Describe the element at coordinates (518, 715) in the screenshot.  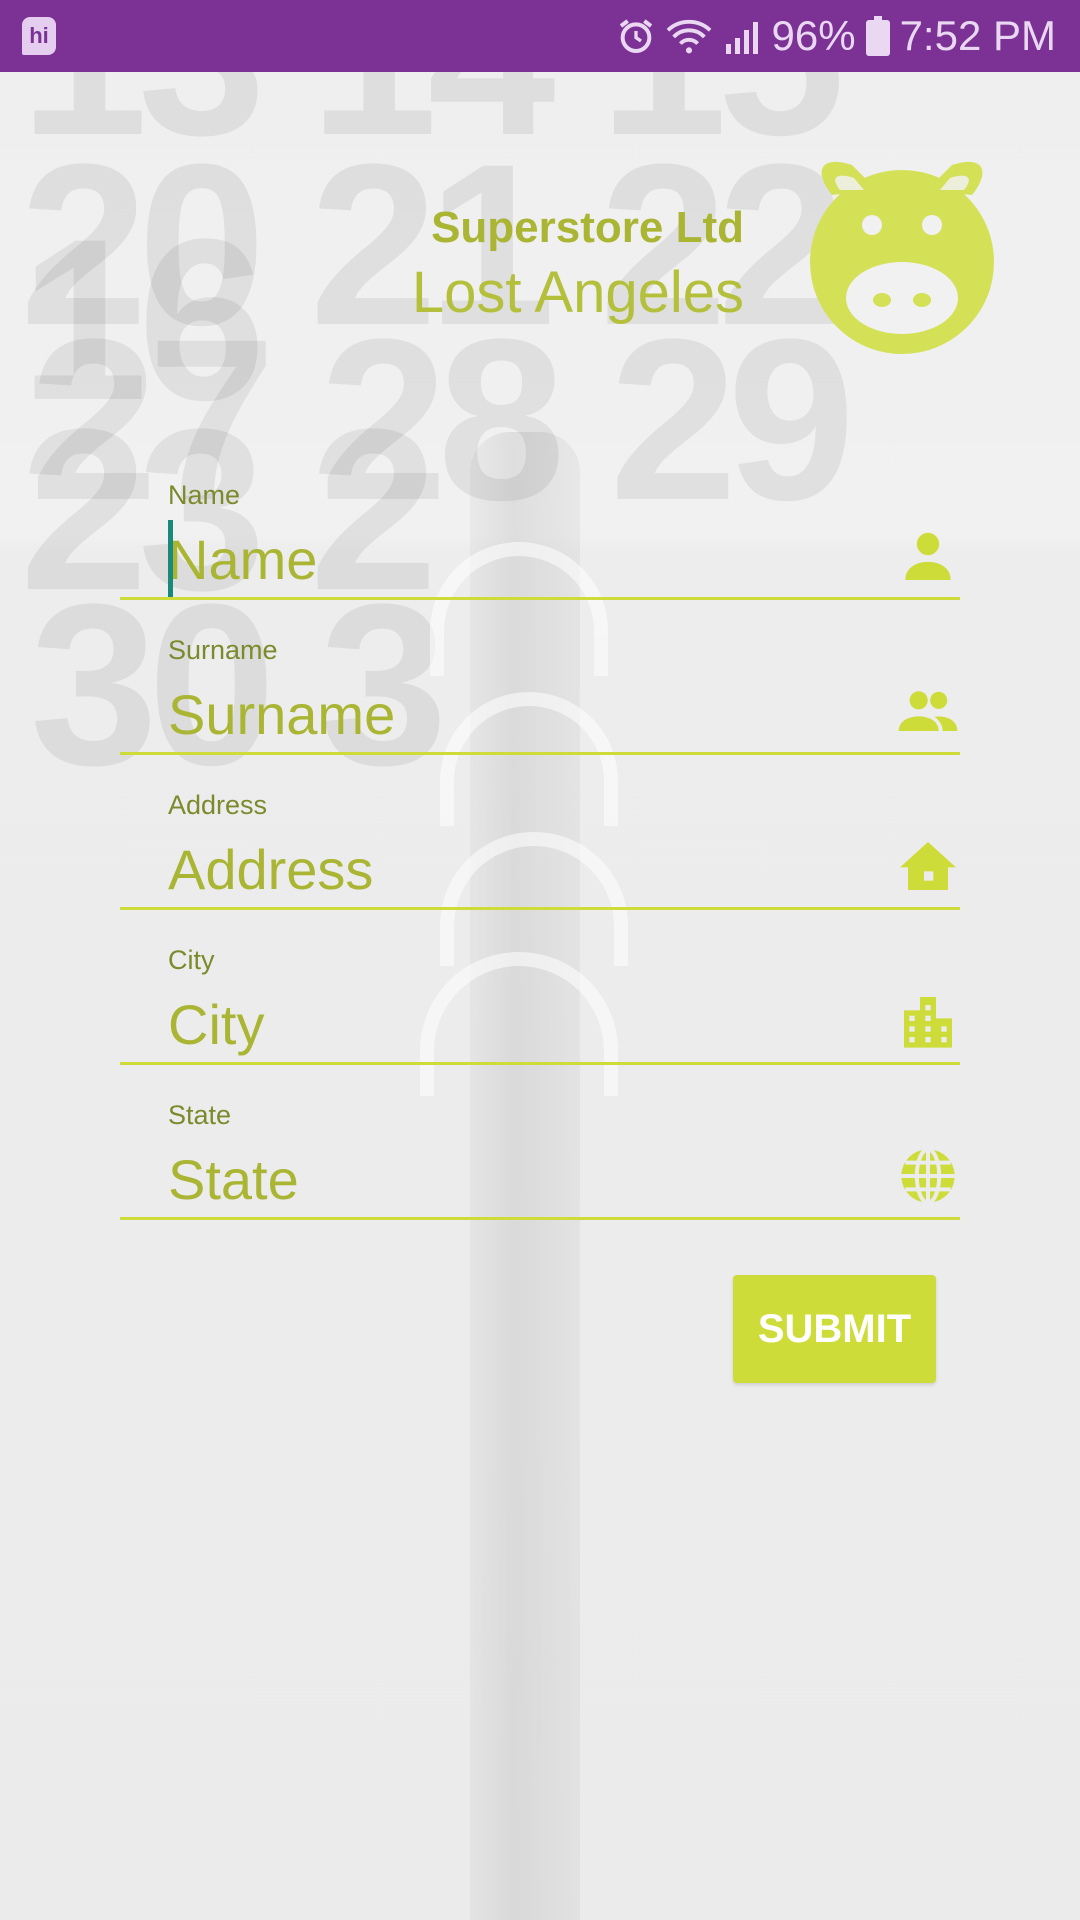
I see `surname-input: Surname` at that location.